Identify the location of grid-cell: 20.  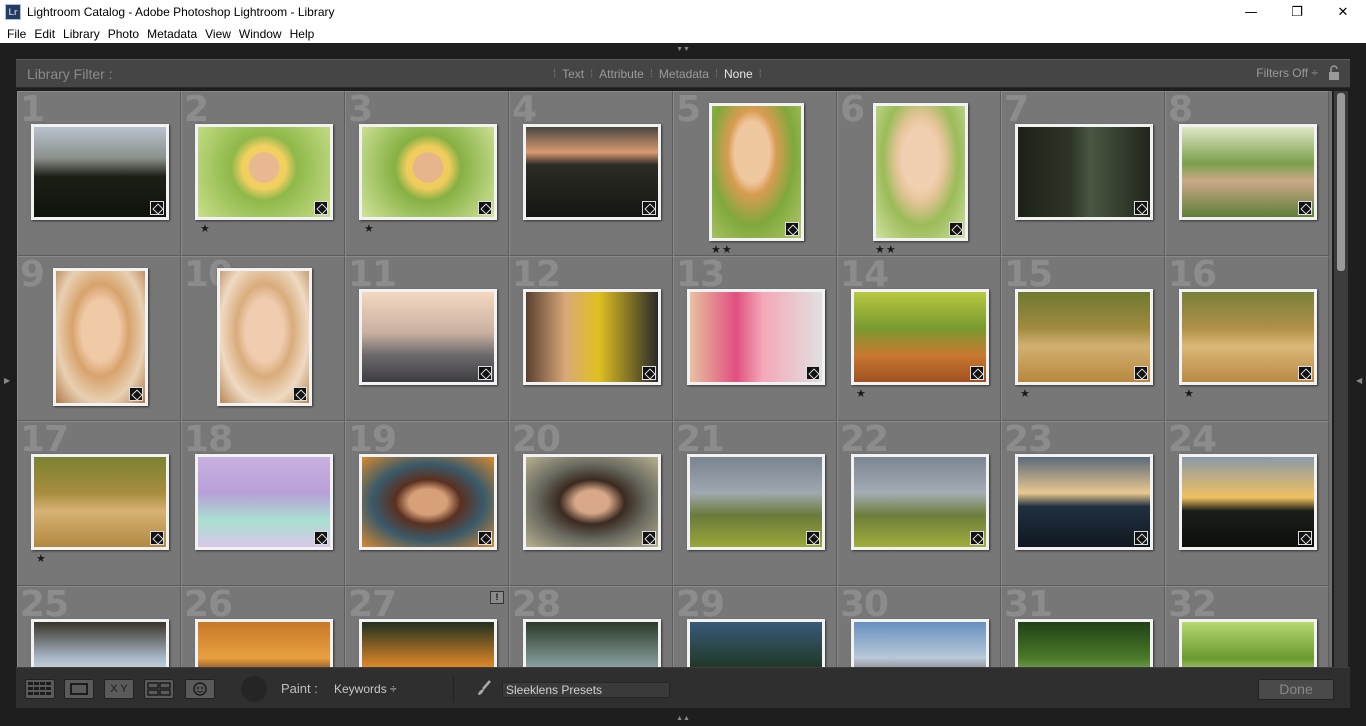
(591, 502).